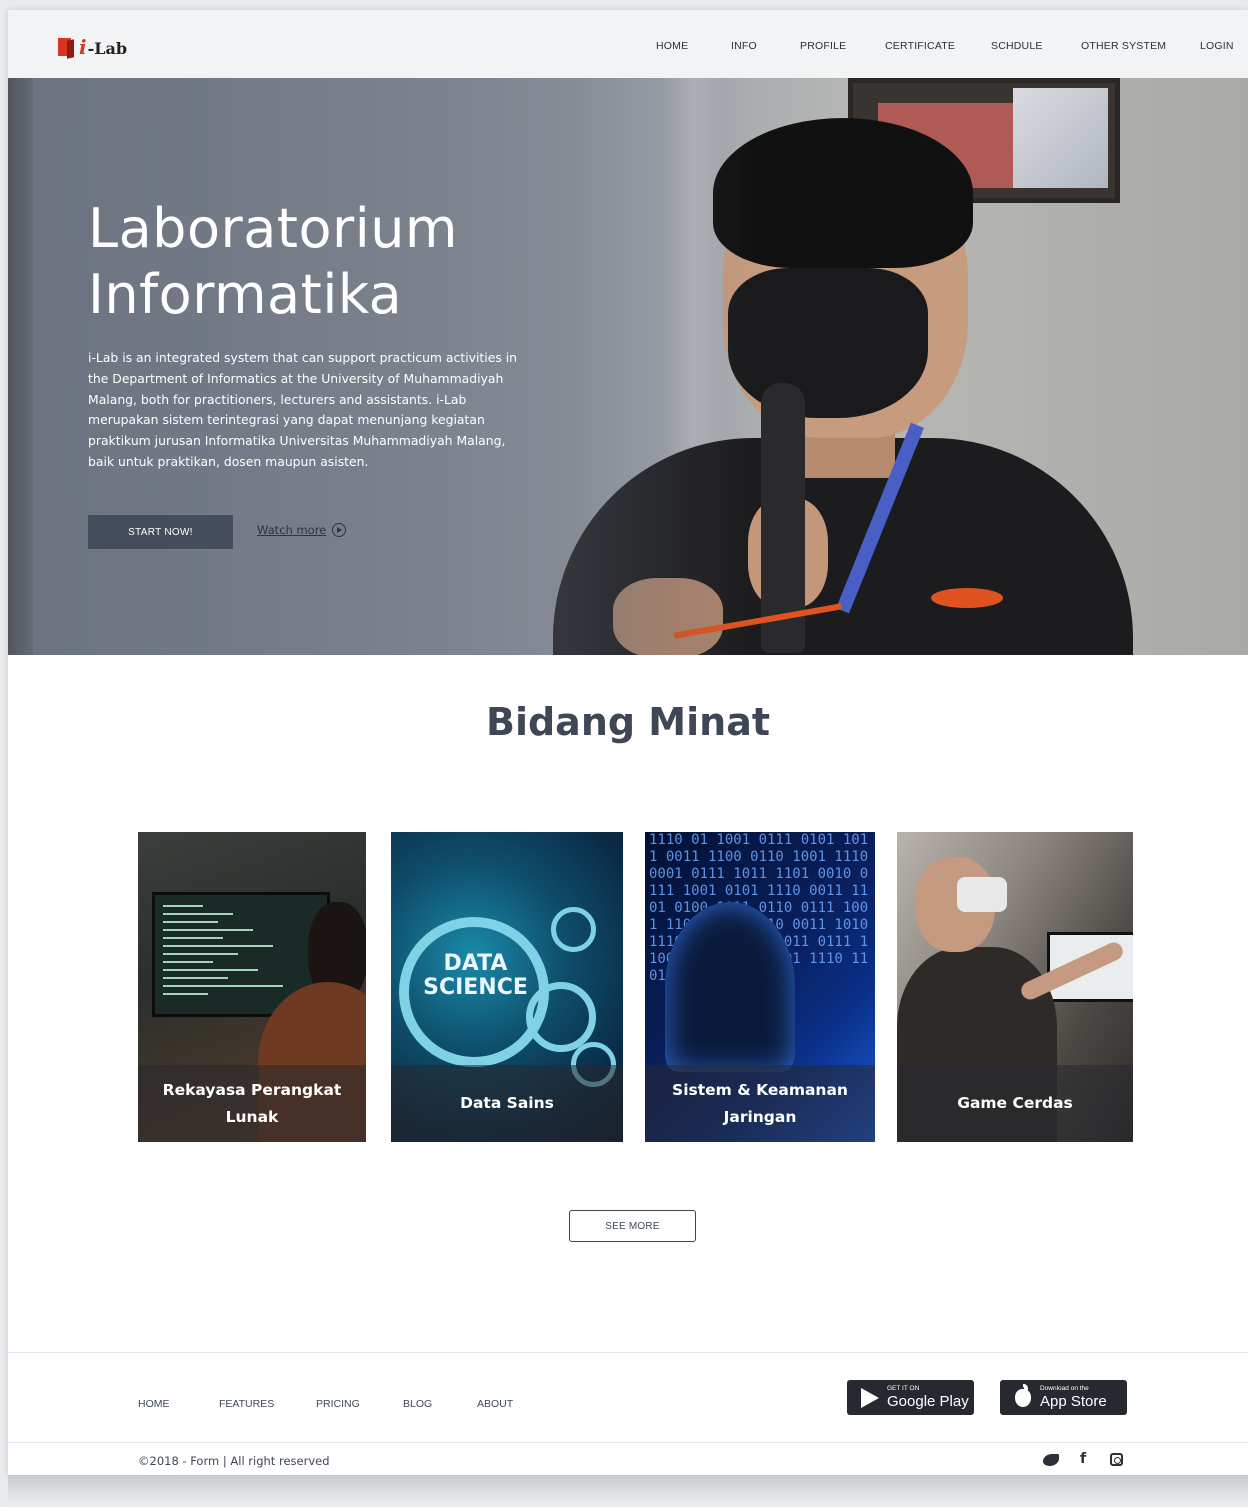 Image resolution: width=1248 pixels, height=1507 pixels. I want to click on watch-more-link: Watch more, so click(302, 530).